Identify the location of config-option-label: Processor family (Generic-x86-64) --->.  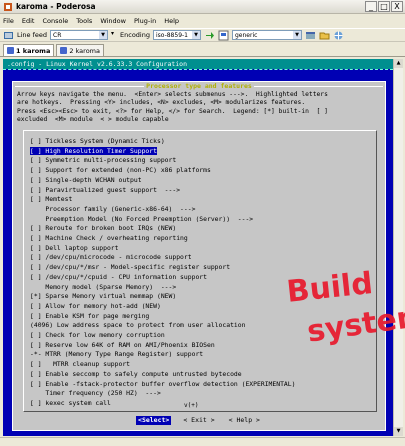
(113, 208).